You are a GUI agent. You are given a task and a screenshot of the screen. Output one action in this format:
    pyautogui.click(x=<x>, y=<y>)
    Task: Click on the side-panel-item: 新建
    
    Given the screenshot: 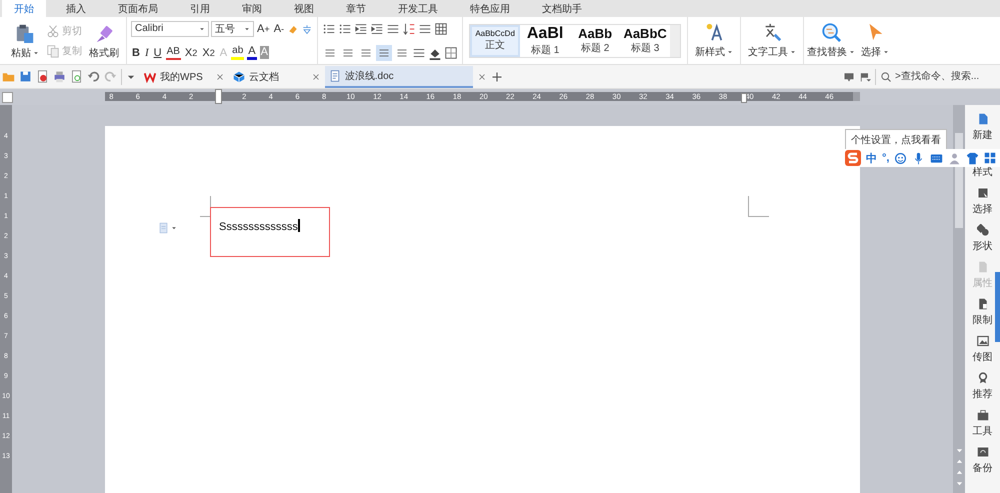 What is the action you would take?
    pyautogui.click(x=982, y=123)
    